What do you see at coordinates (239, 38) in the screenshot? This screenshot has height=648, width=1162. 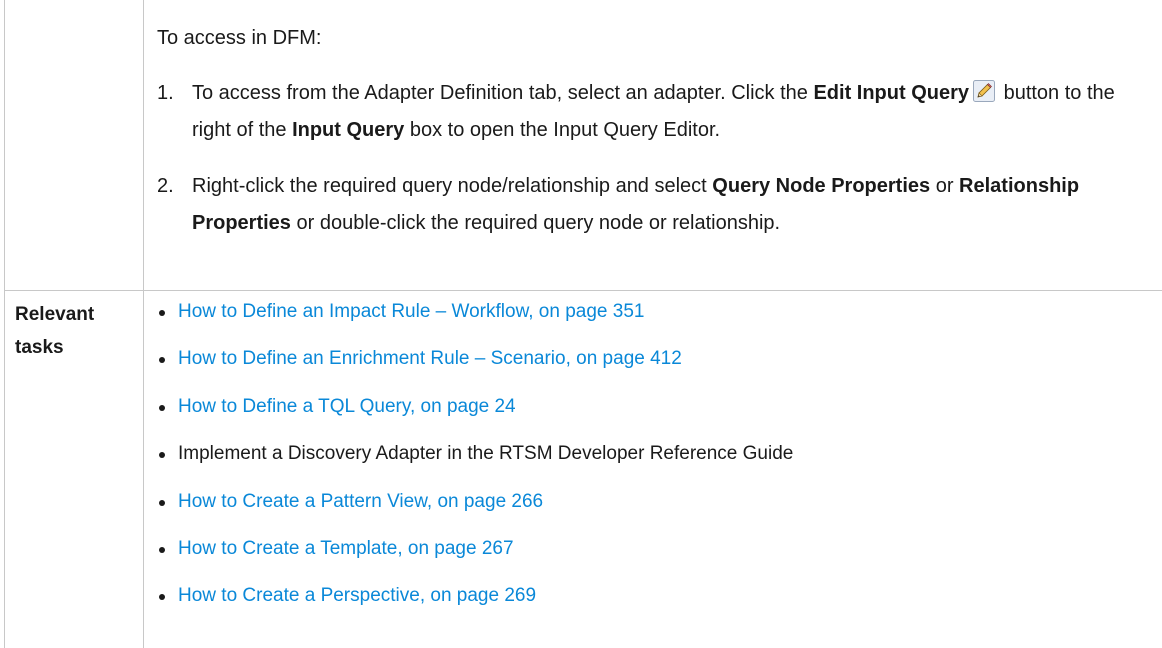 I see `access-intro: To access in DFM:` at bounding box center [239, 38].